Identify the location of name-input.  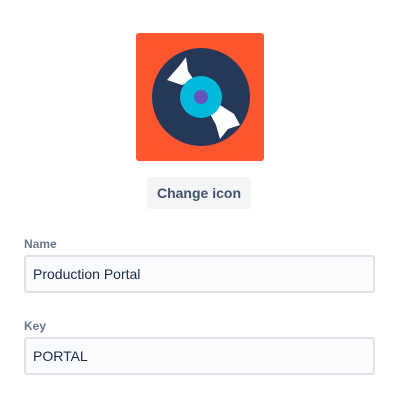
(199, 274).